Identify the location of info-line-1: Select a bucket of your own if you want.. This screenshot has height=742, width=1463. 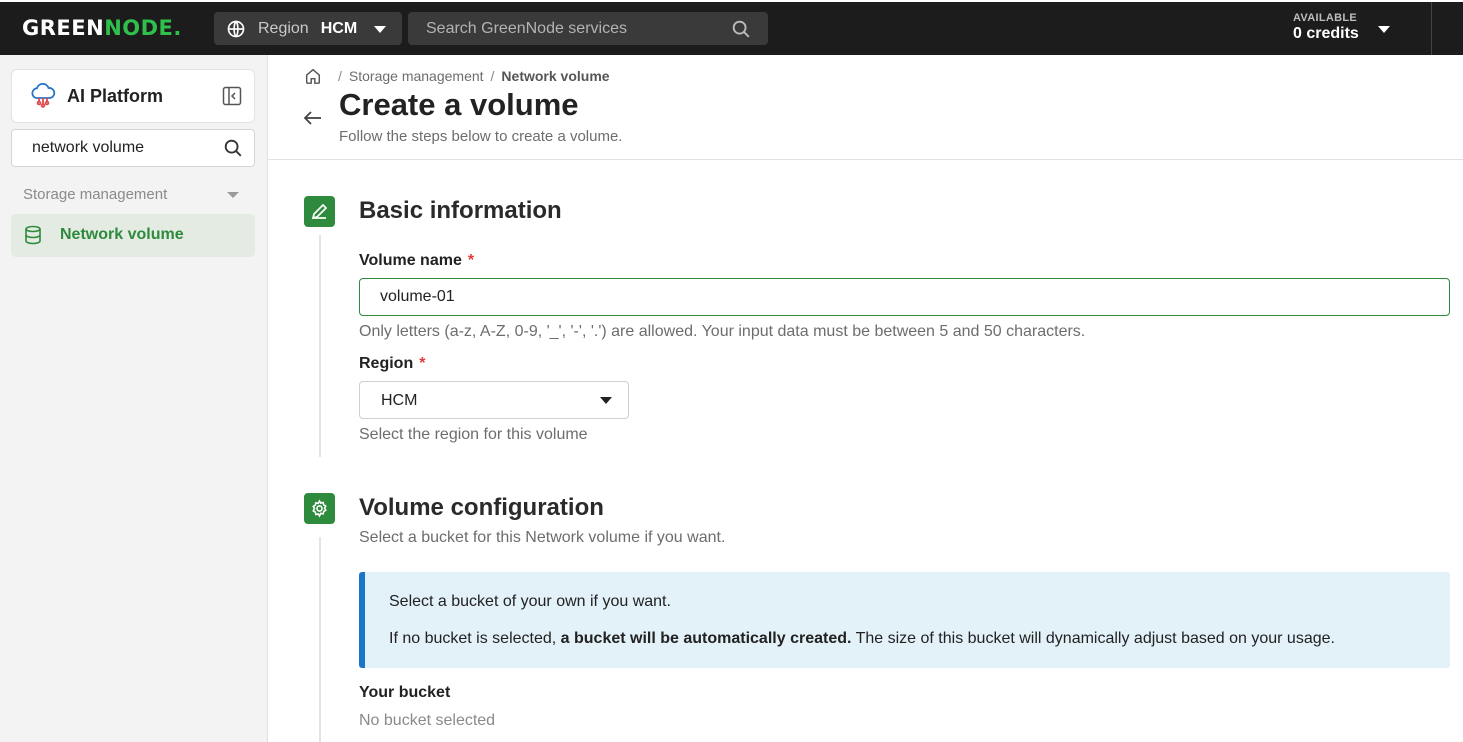
(530, 601).